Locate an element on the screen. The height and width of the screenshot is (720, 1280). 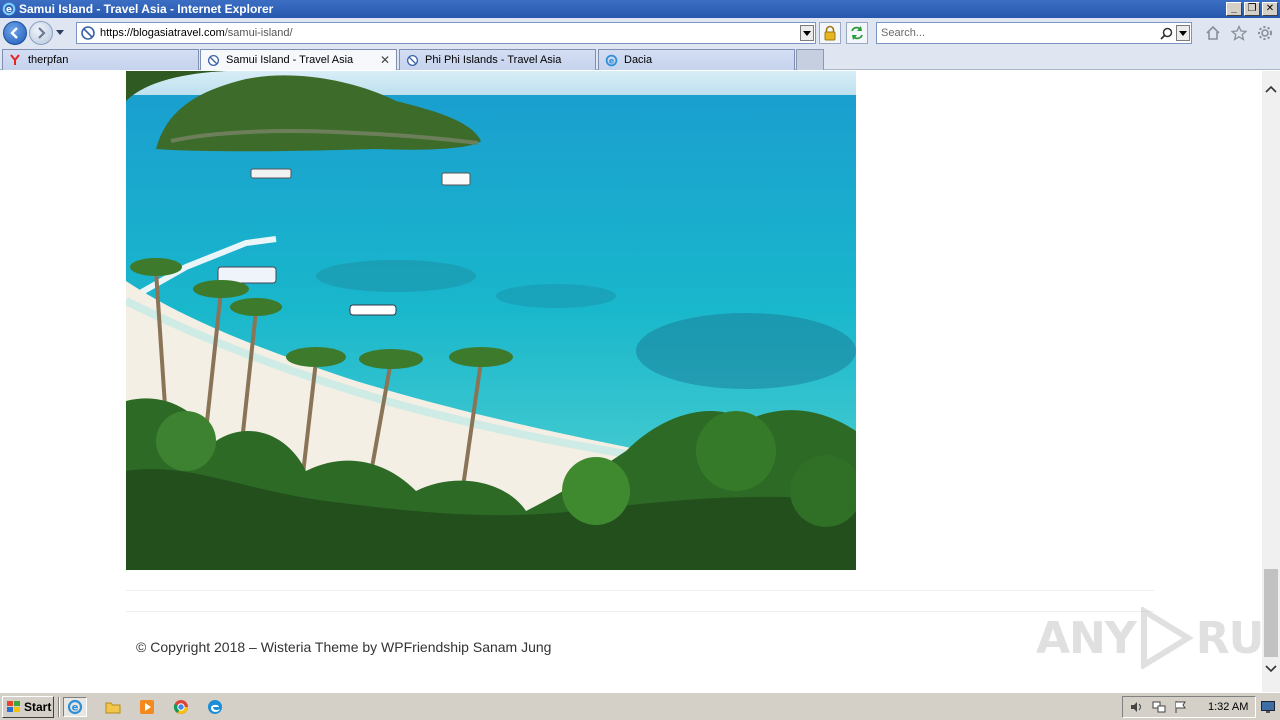
home-icon is located at coordinates (1213, 33).